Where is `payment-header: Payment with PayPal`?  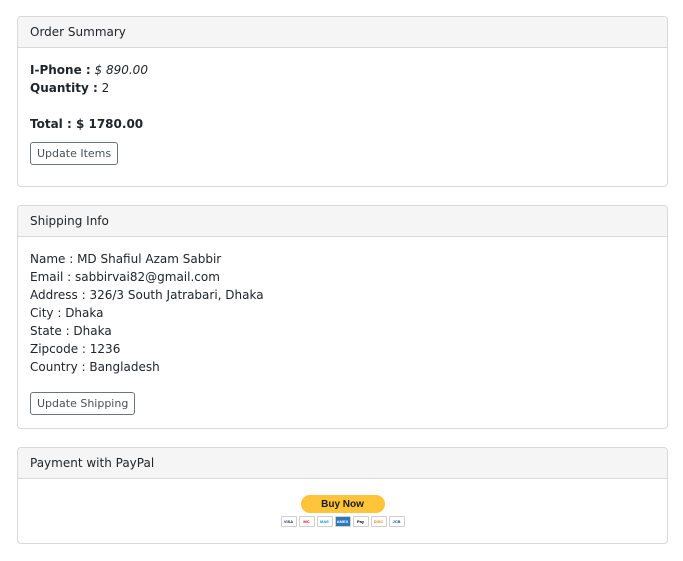 payment-header: Payment with PayPal is located at coordinates (342, 463).